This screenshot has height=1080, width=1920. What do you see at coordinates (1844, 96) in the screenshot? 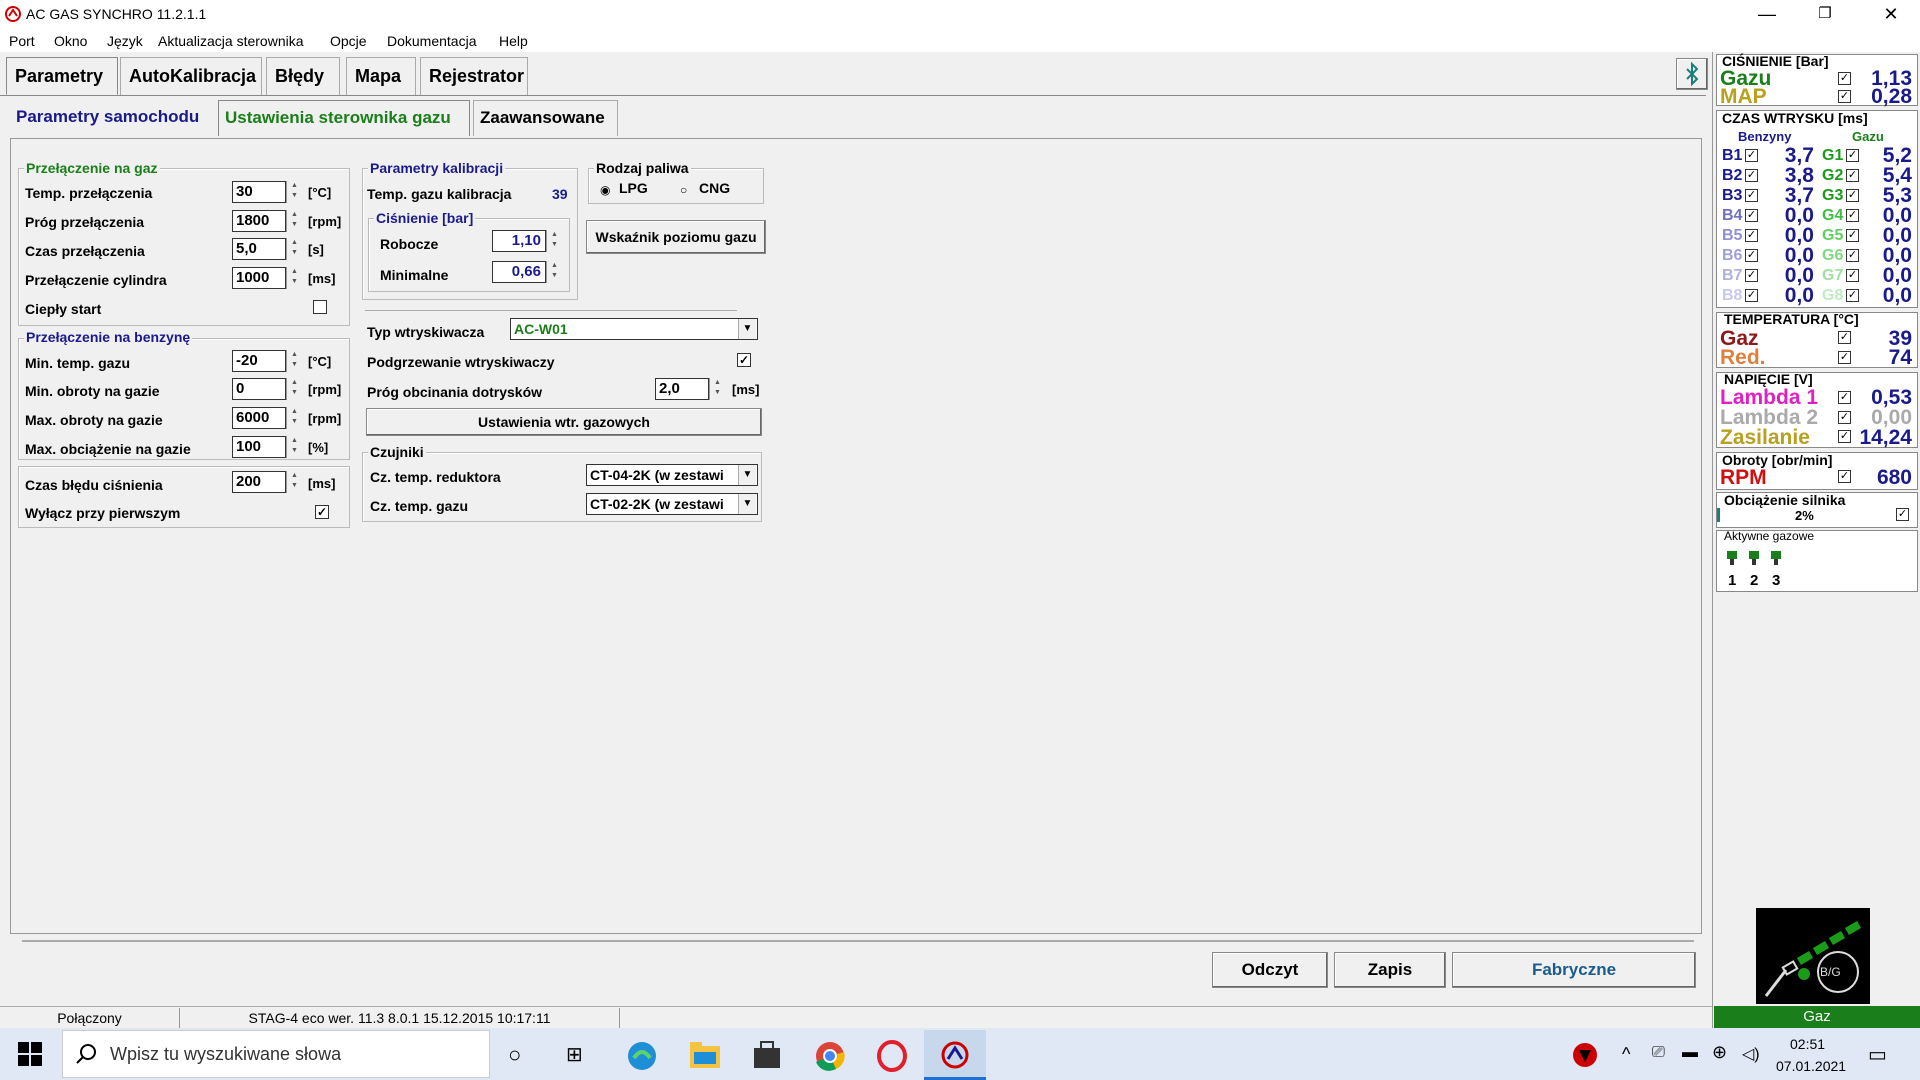
I see `map-checkbox: ✓` at bounding box center [1844, 96].